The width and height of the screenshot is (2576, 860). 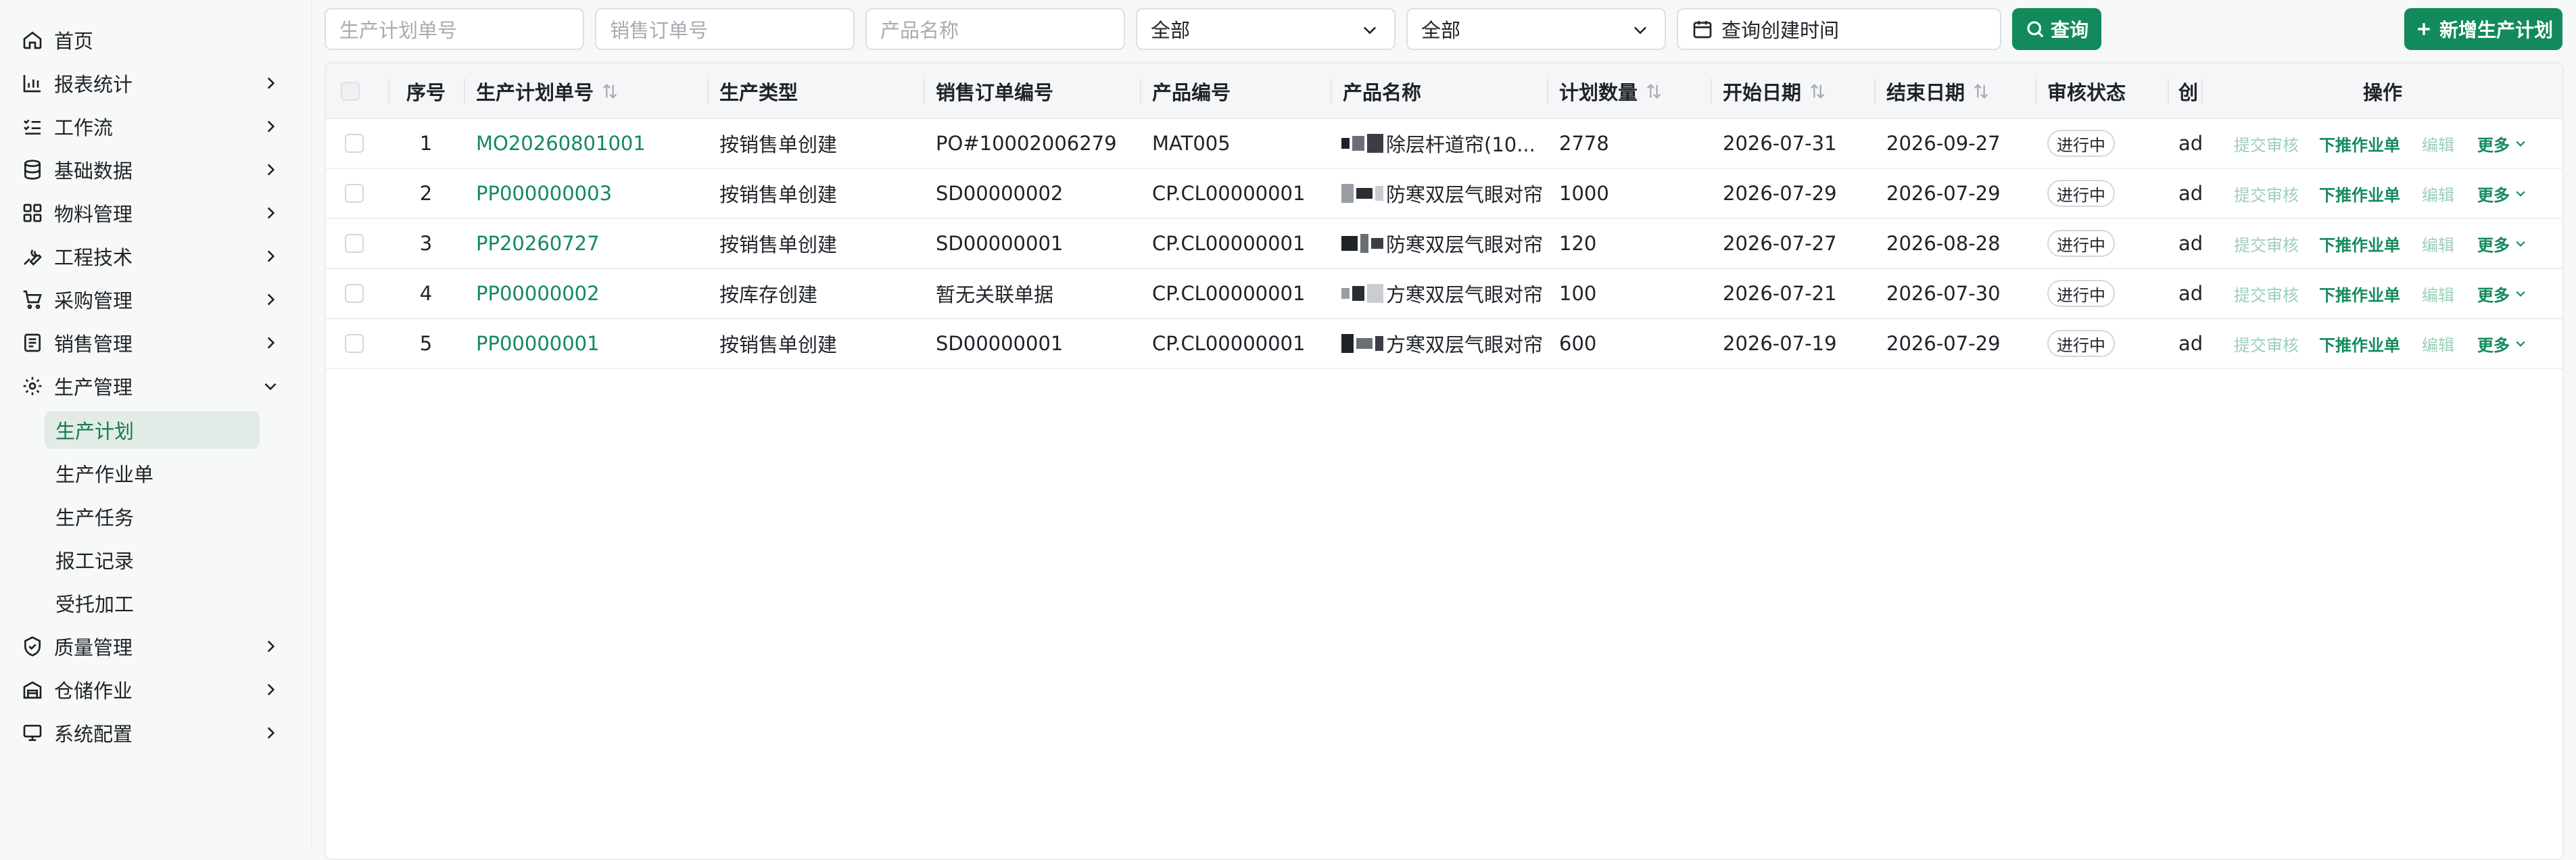 I want to click on sidebar-item-label: 生产管理, so click(x=93, y=387).